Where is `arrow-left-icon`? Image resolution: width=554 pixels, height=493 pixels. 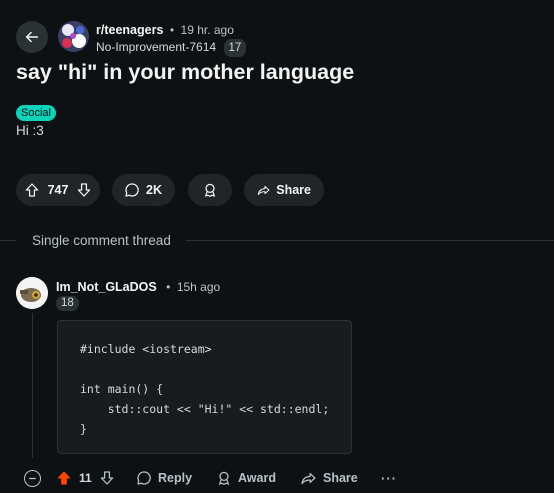 arrow-left-icon is located at coordinates (32, 37).